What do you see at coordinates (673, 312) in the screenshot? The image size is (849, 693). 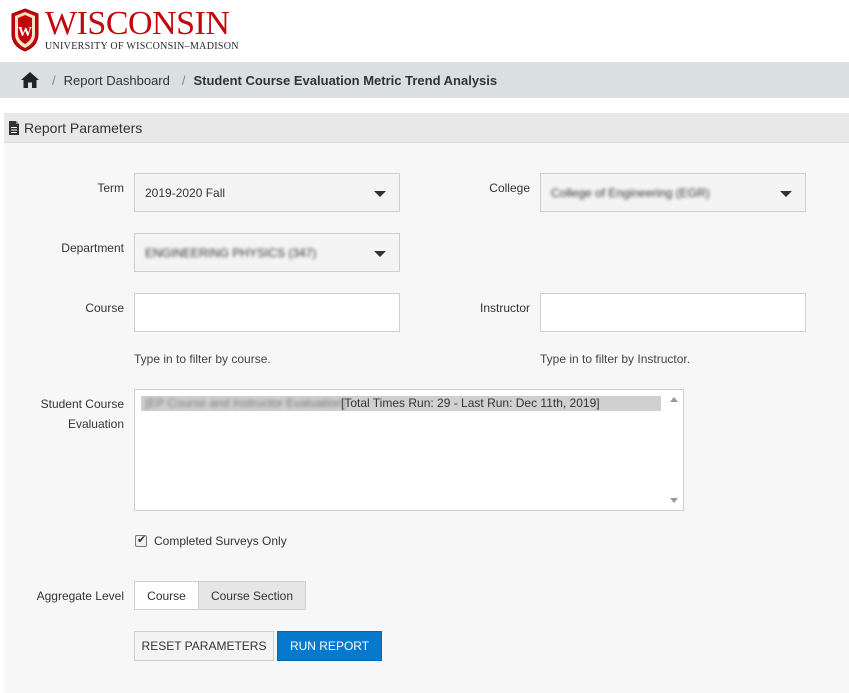 I see `instructor-input` at bounding box center [673, 312].